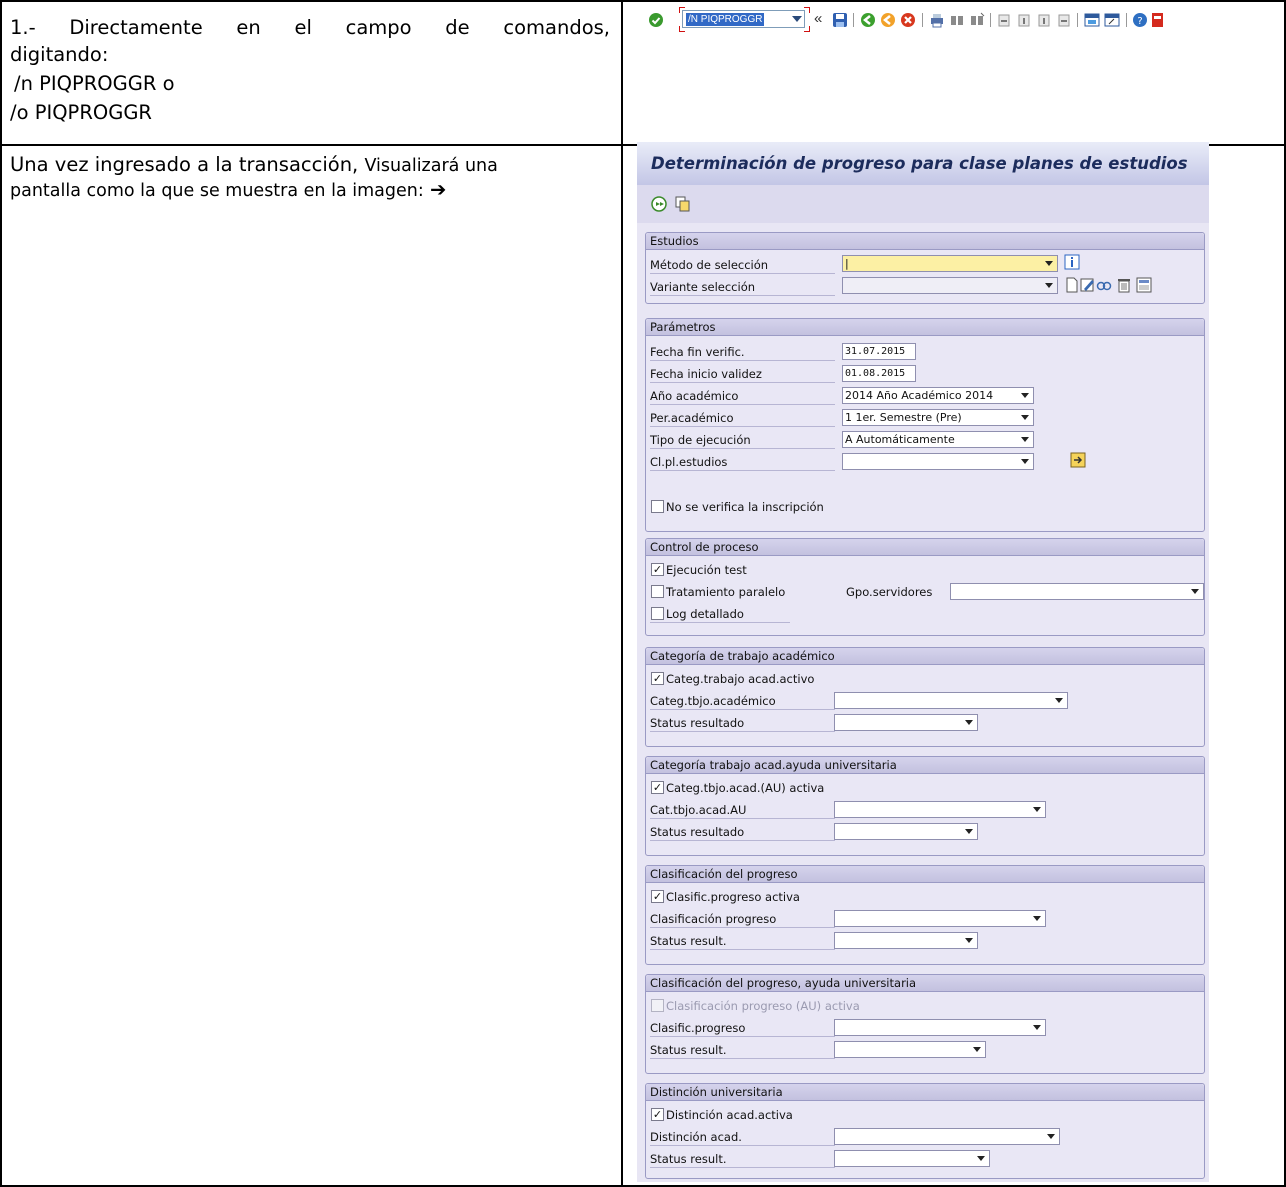 The height and width of the screenshot is (1187, 1286). What do you see at coordinates (688, 941) in the screenshot?
I see `status-result-label: Status result.` at bounding box center [688, 941].